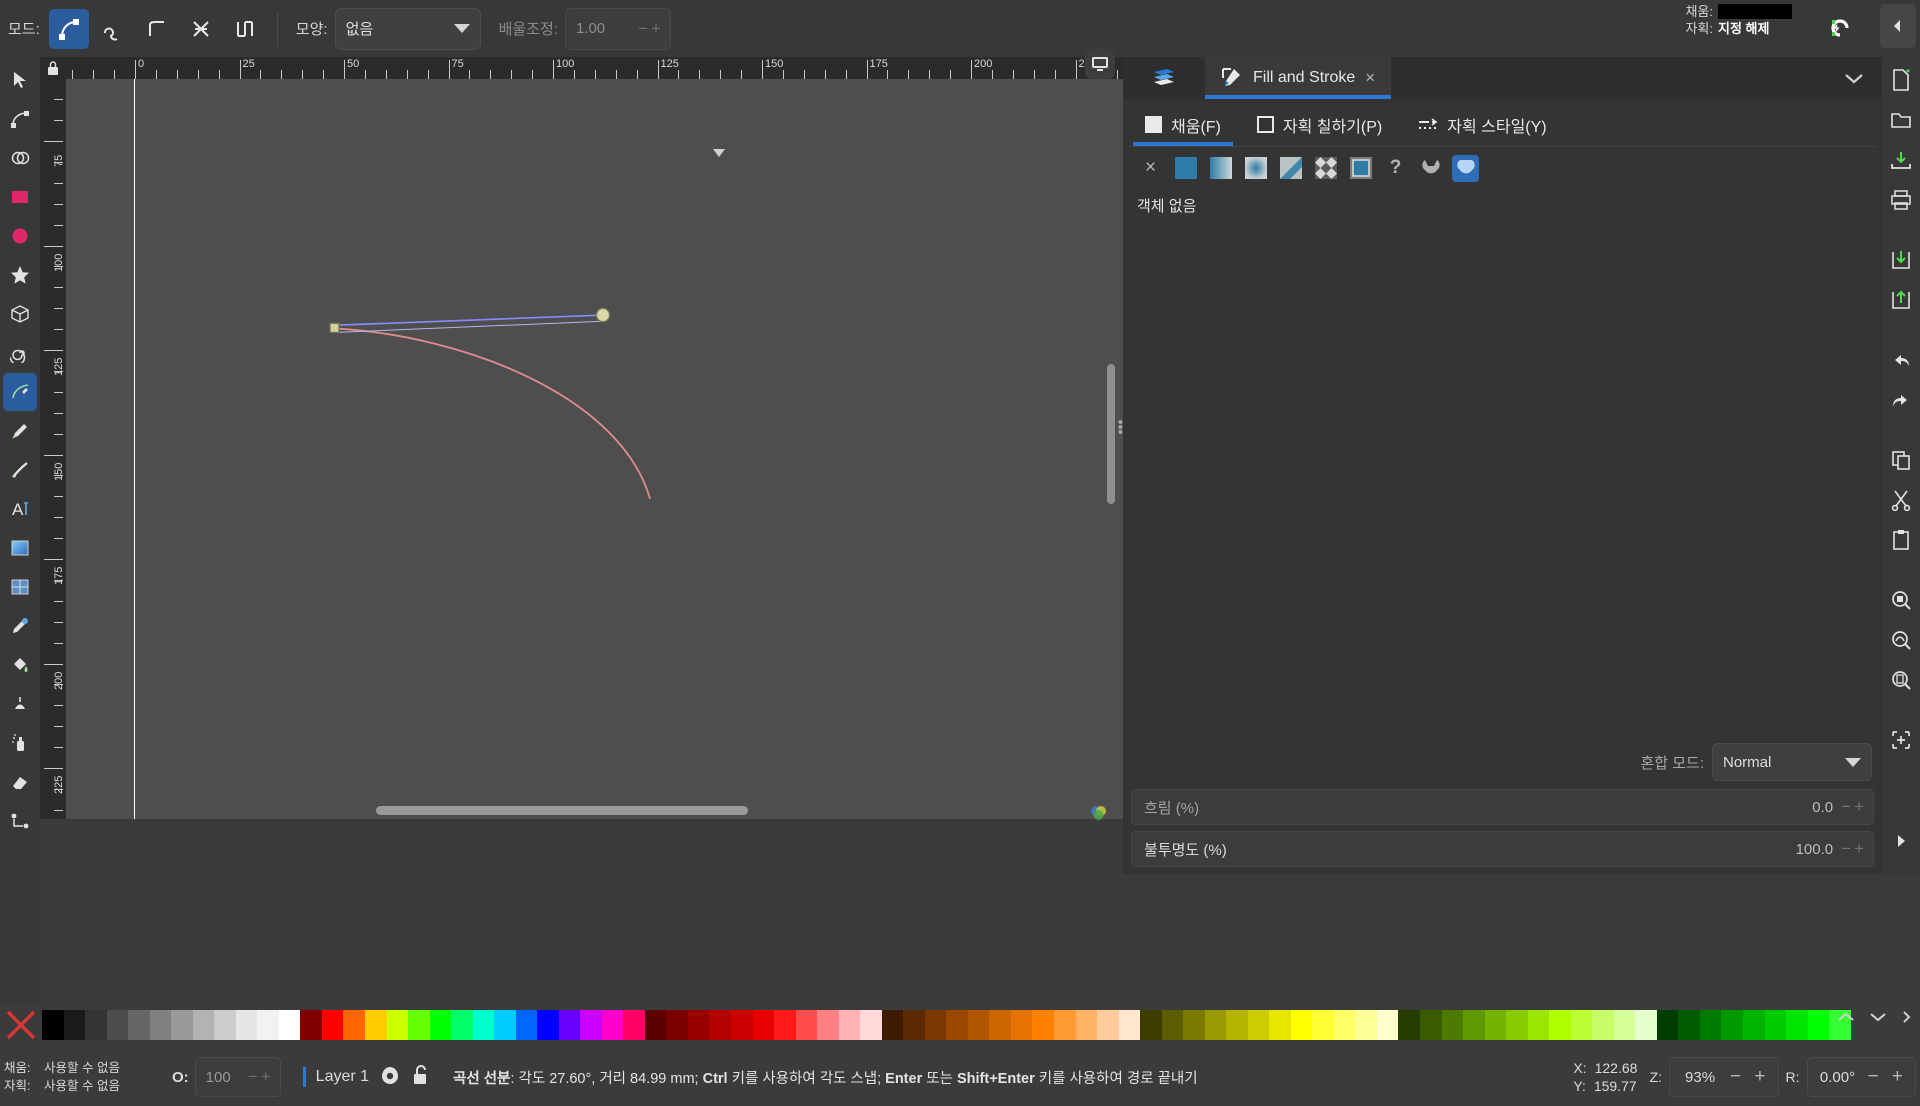 The image size is (1920, 1106). What do you see at coordinates (342, 1077) in the screenshot?
I see `layer-name: Layer 1` at bounding box center [342, 1077].